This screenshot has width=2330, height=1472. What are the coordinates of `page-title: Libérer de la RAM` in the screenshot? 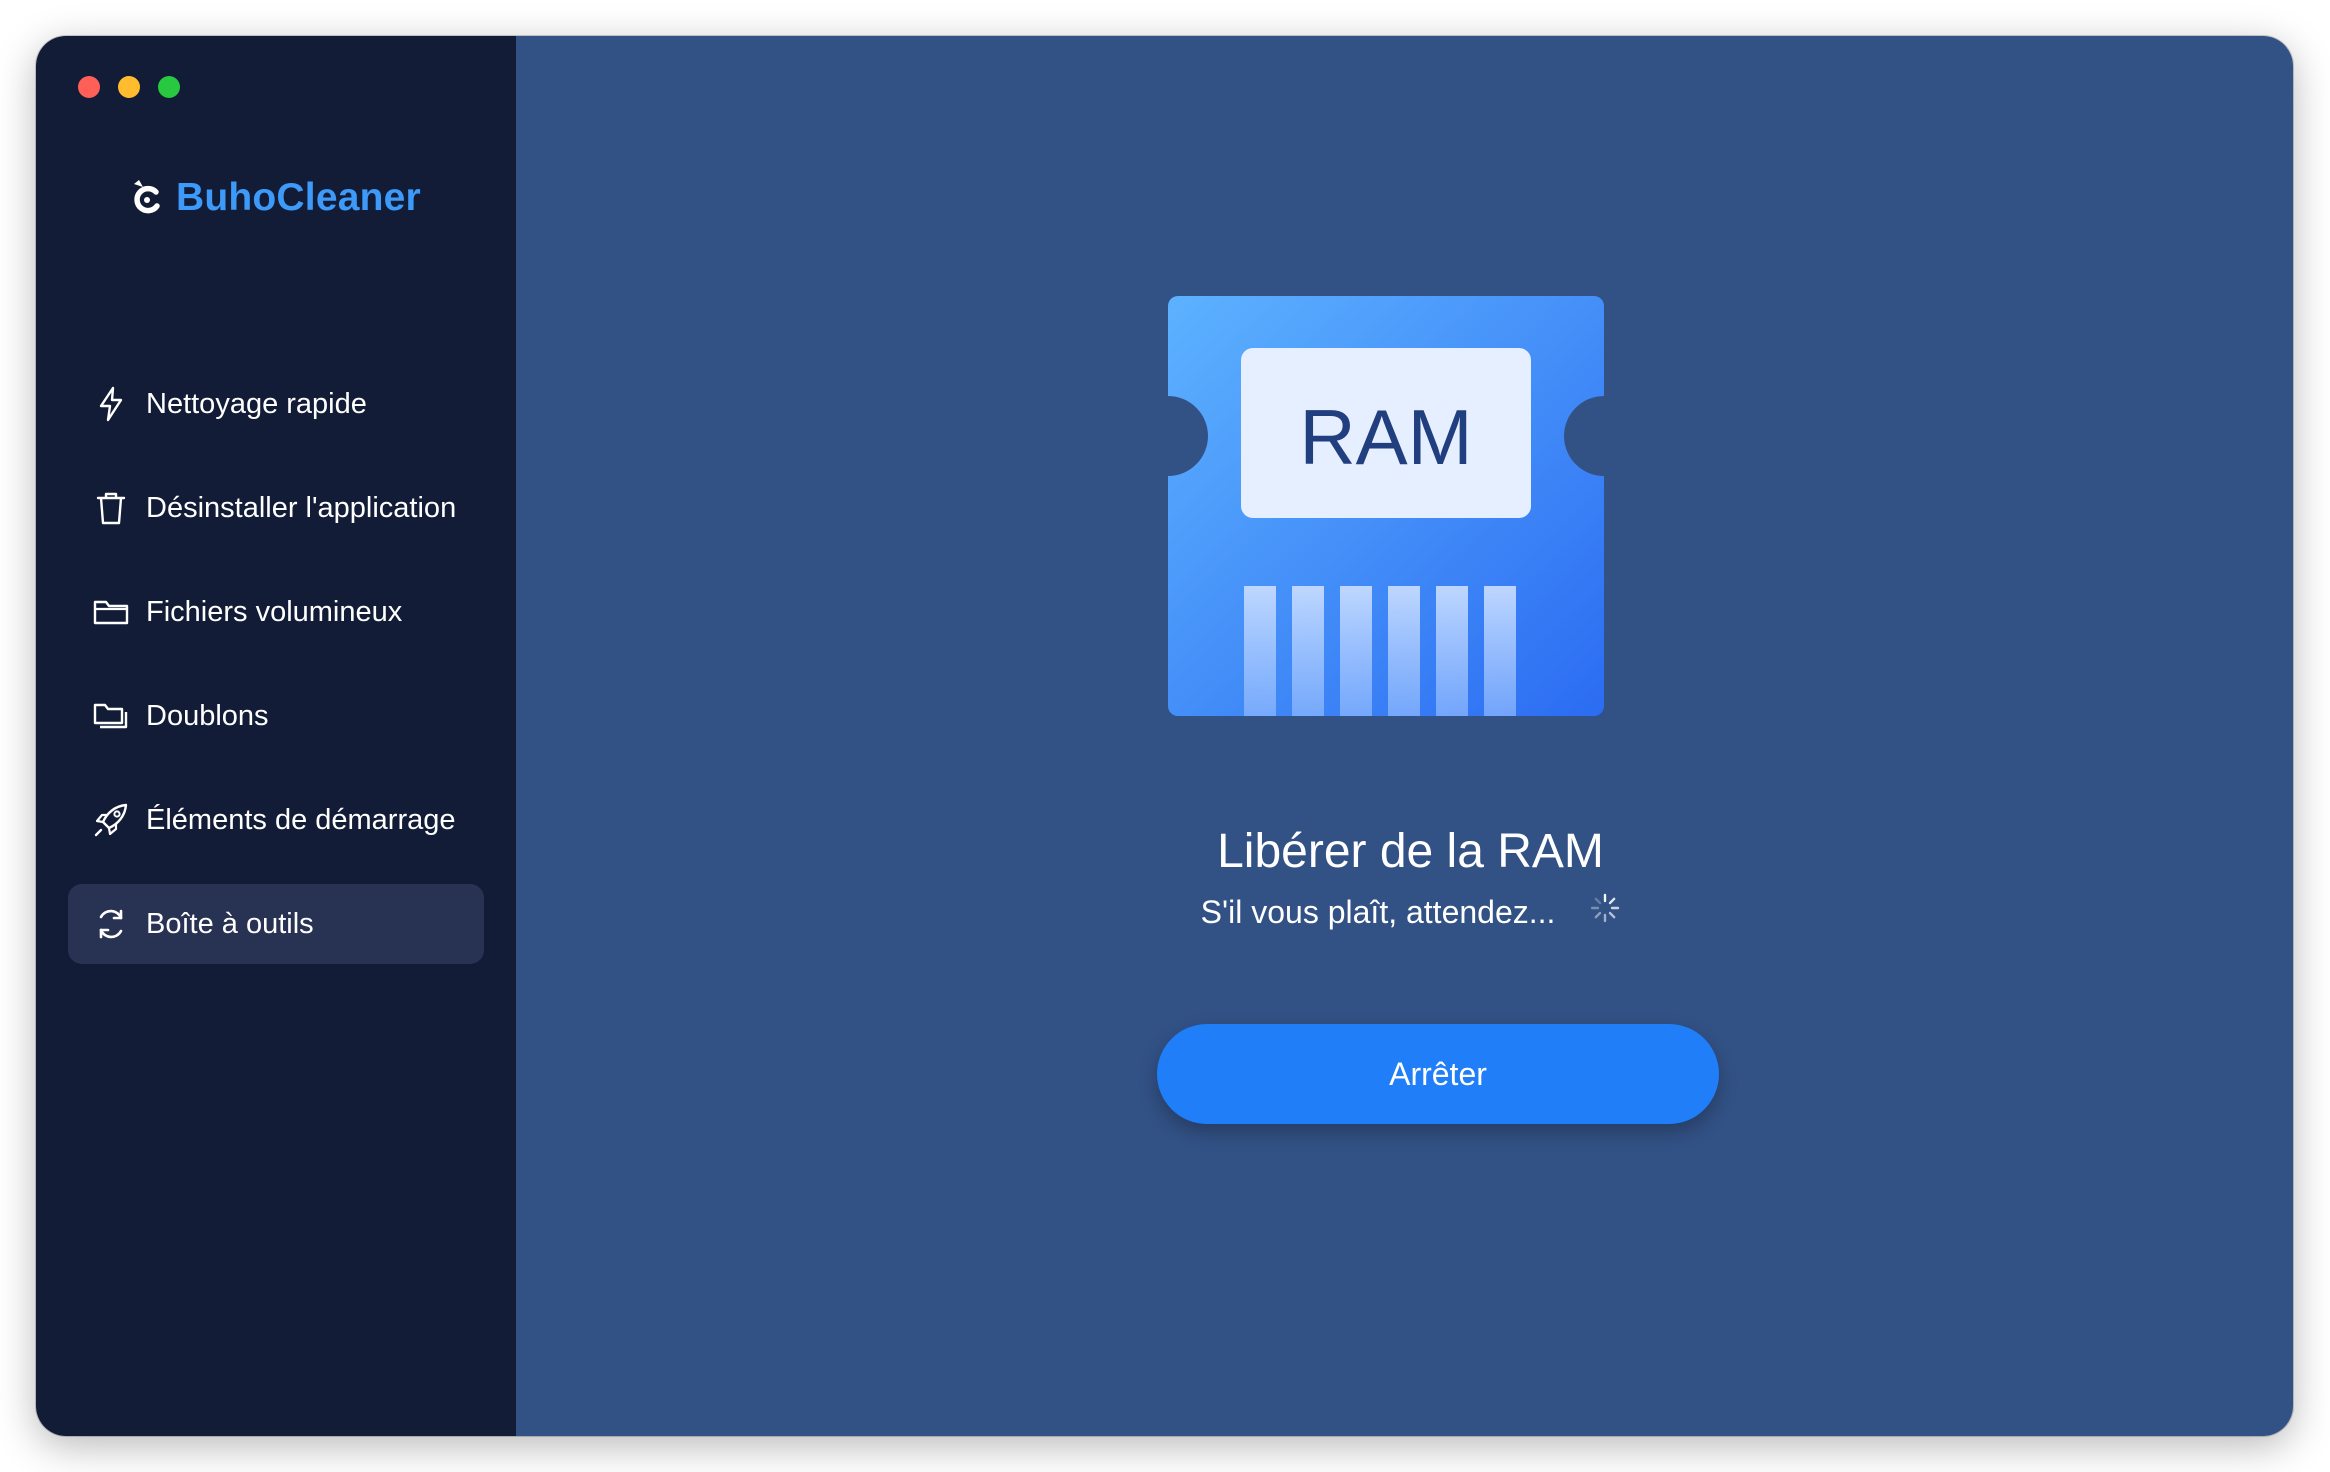 It's located at (1410, 851).